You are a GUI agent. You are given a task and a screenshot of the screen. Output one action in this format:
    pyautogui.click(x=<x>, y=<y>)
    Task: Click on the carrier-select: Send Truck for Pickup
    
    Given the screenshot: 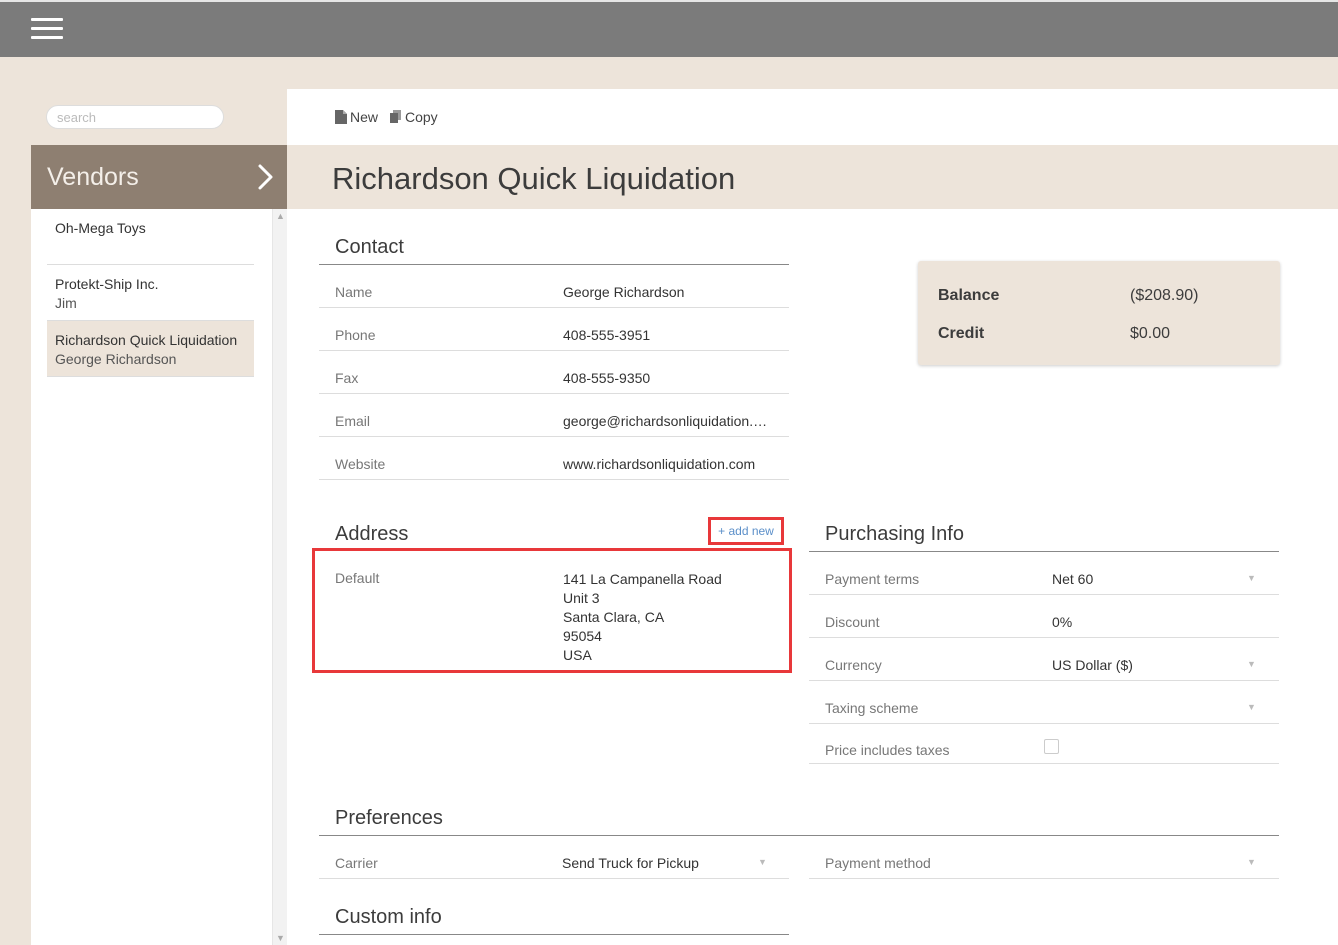 What is the action you would take?
    pyautogui.click(x=657, y=863)
    